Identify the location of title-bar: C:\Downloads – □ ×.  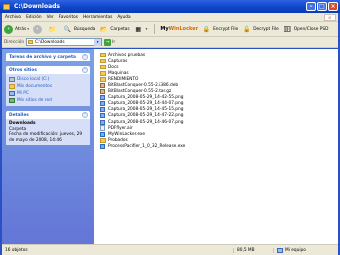
(170, 6).